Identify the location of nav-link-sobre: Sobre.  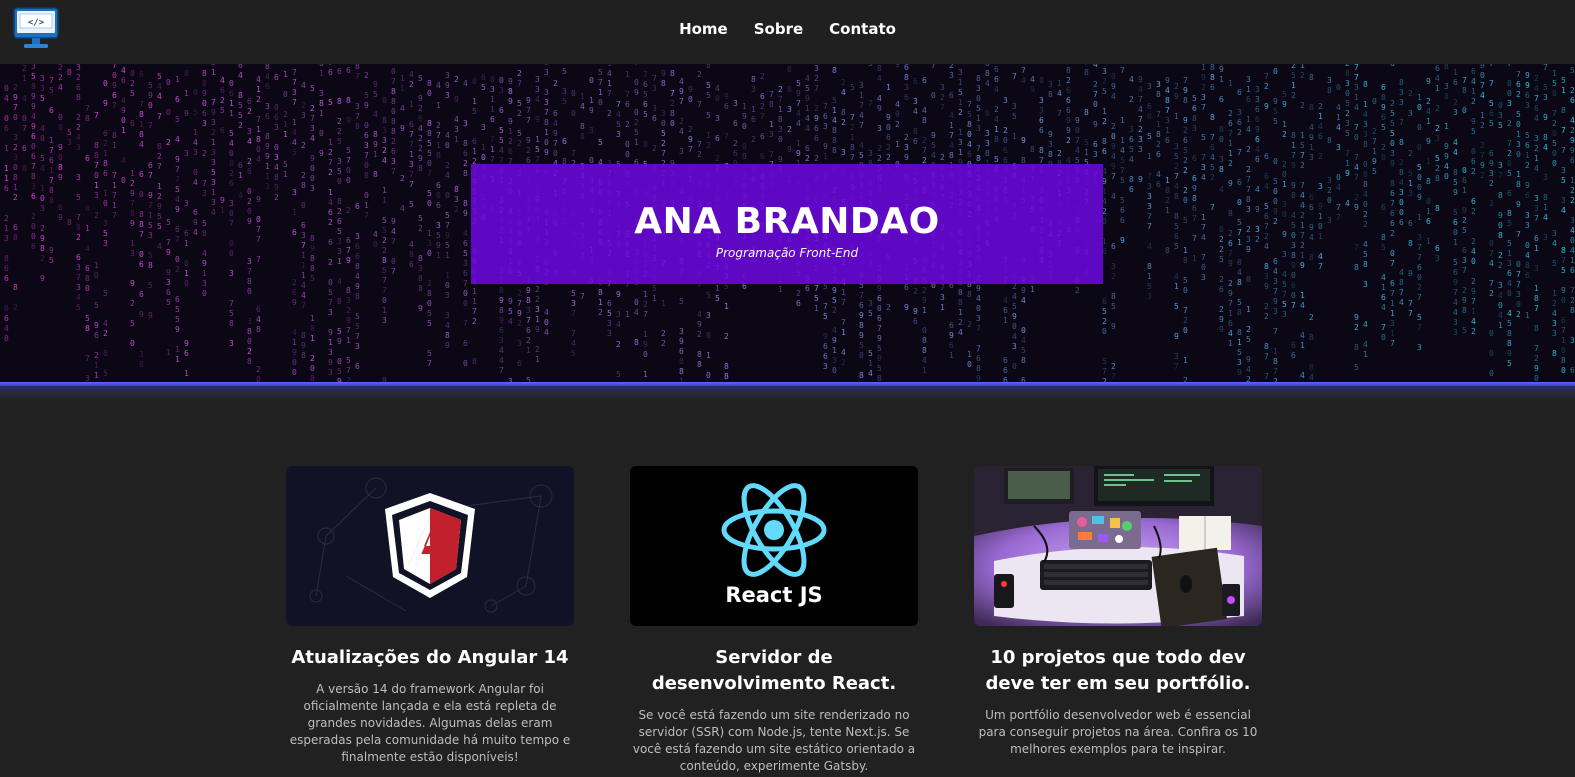
(778, 29).